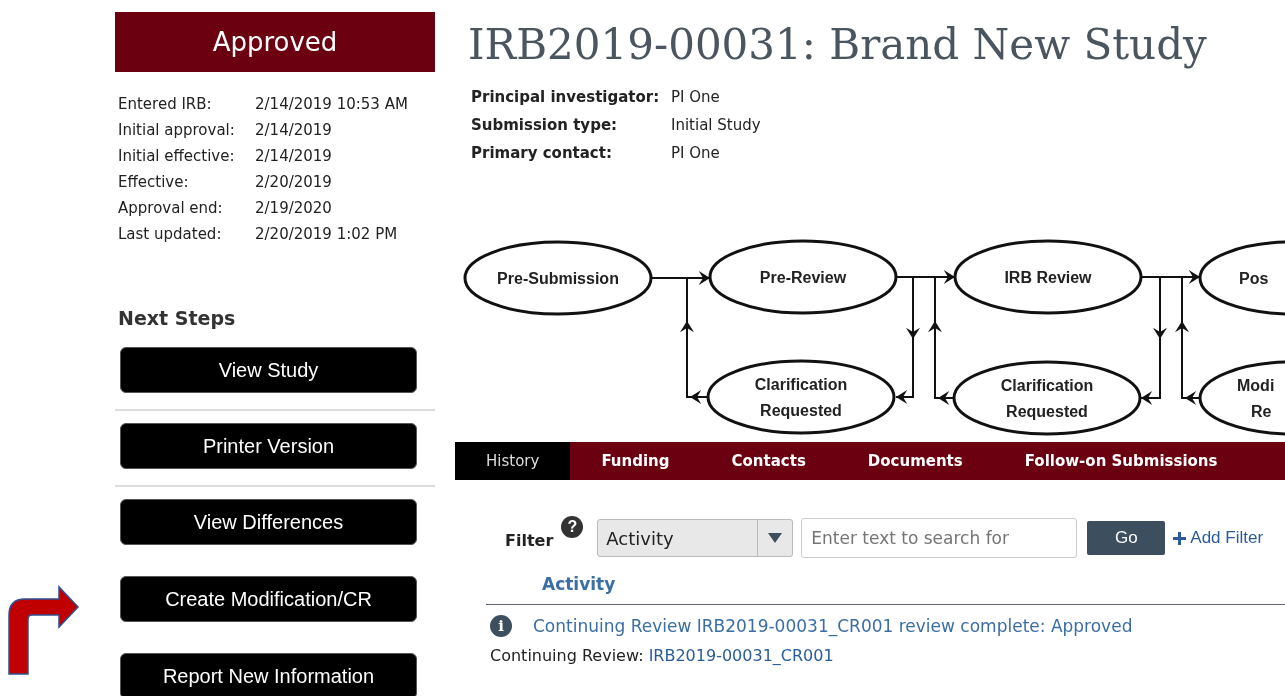  Describe the element at coordinates (177, 156) in the screenshot. I see `date-label: Initial effective:` at that location.